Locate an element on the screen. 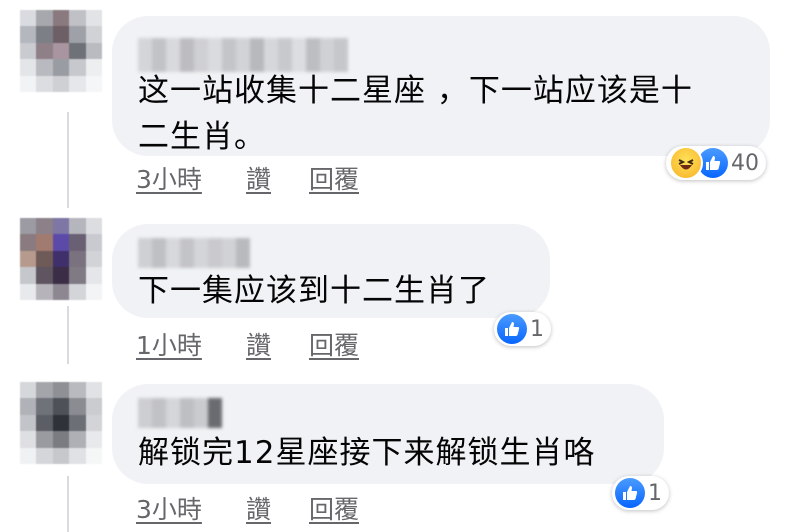  reaction-summary: 40 is located at coordinates (716, 163).